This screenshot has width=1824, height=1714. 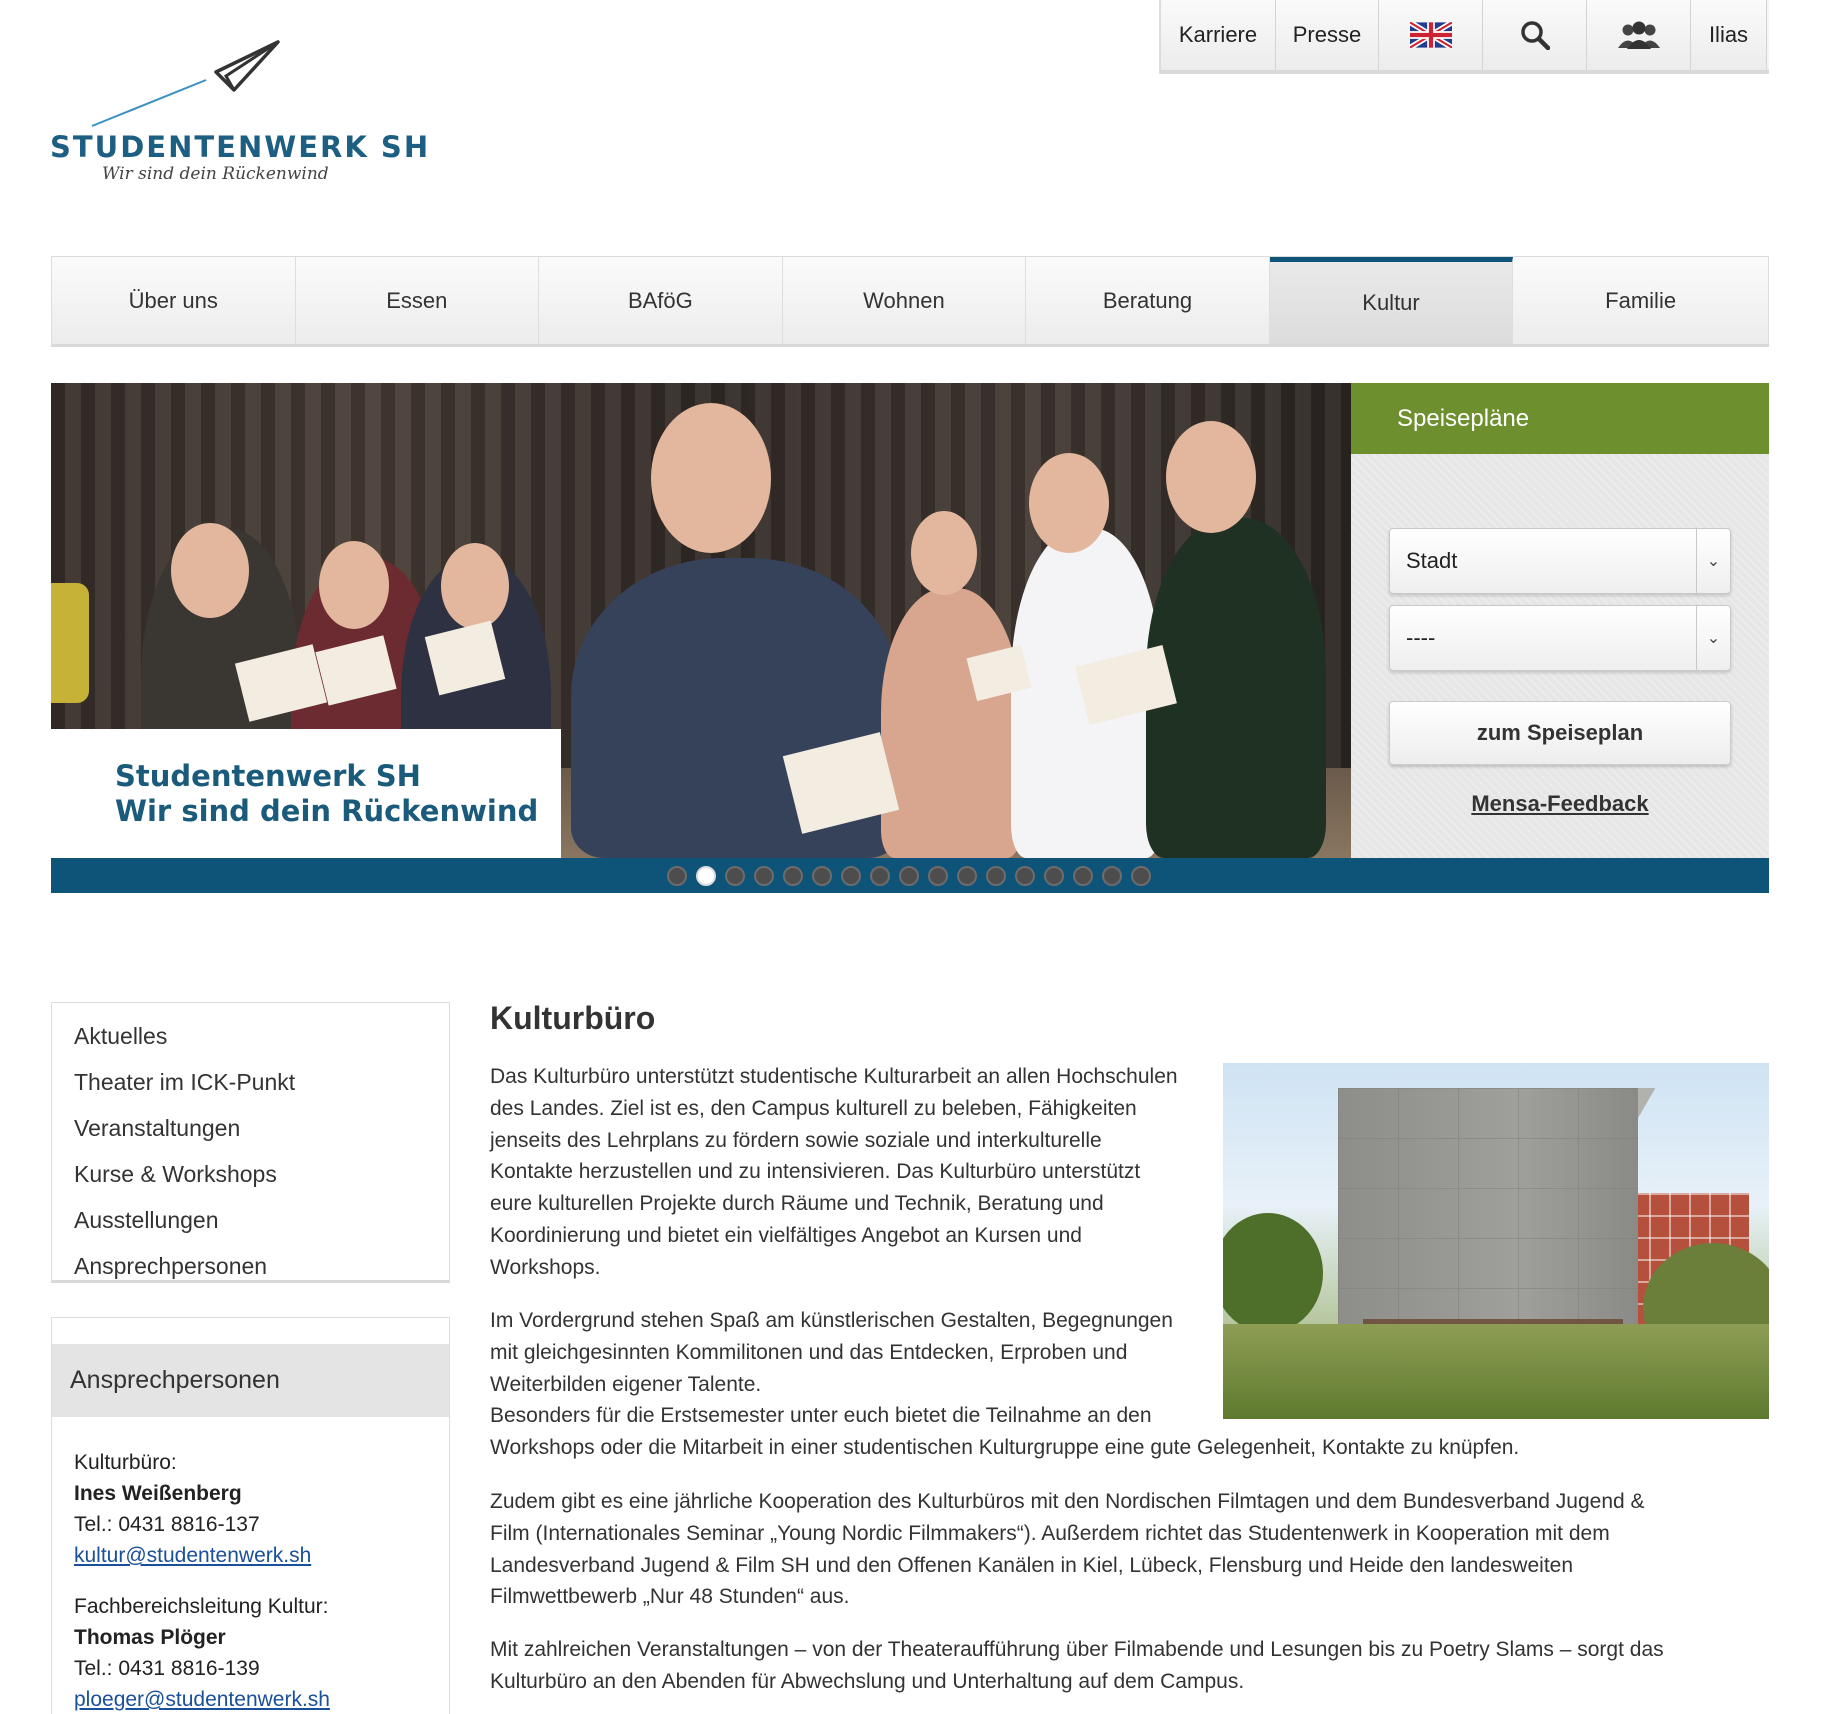 I want to click on paper-plane-icon, so click(x=185, y=83).